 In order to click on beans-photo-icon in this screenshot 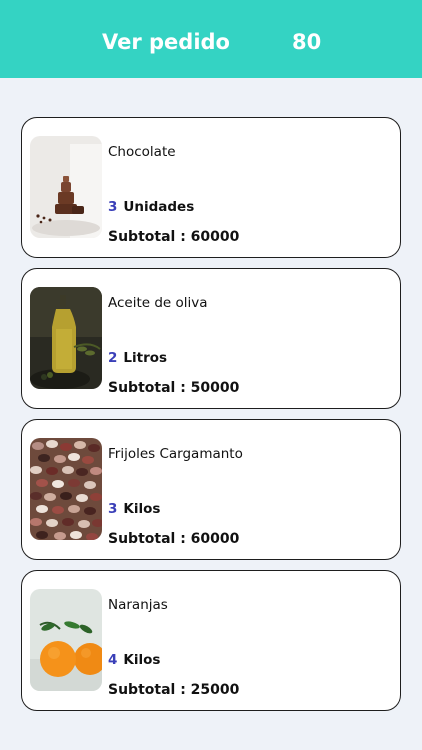, I will do `click(66, 489)`.